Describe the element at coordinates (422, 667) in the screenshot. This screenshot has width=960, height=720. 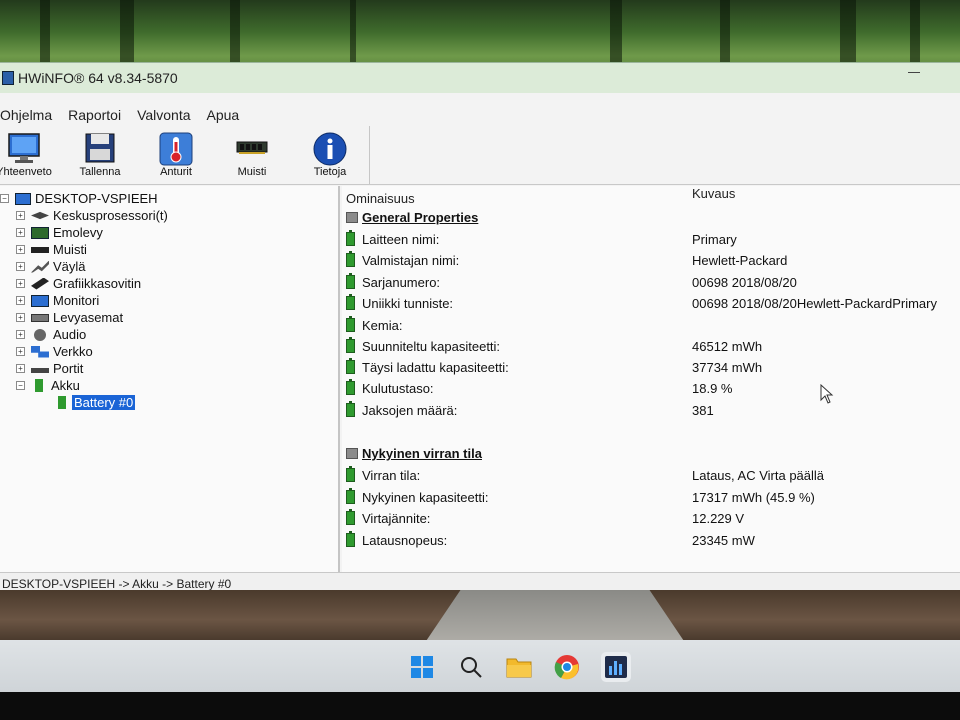
I see `start-button` at that location.